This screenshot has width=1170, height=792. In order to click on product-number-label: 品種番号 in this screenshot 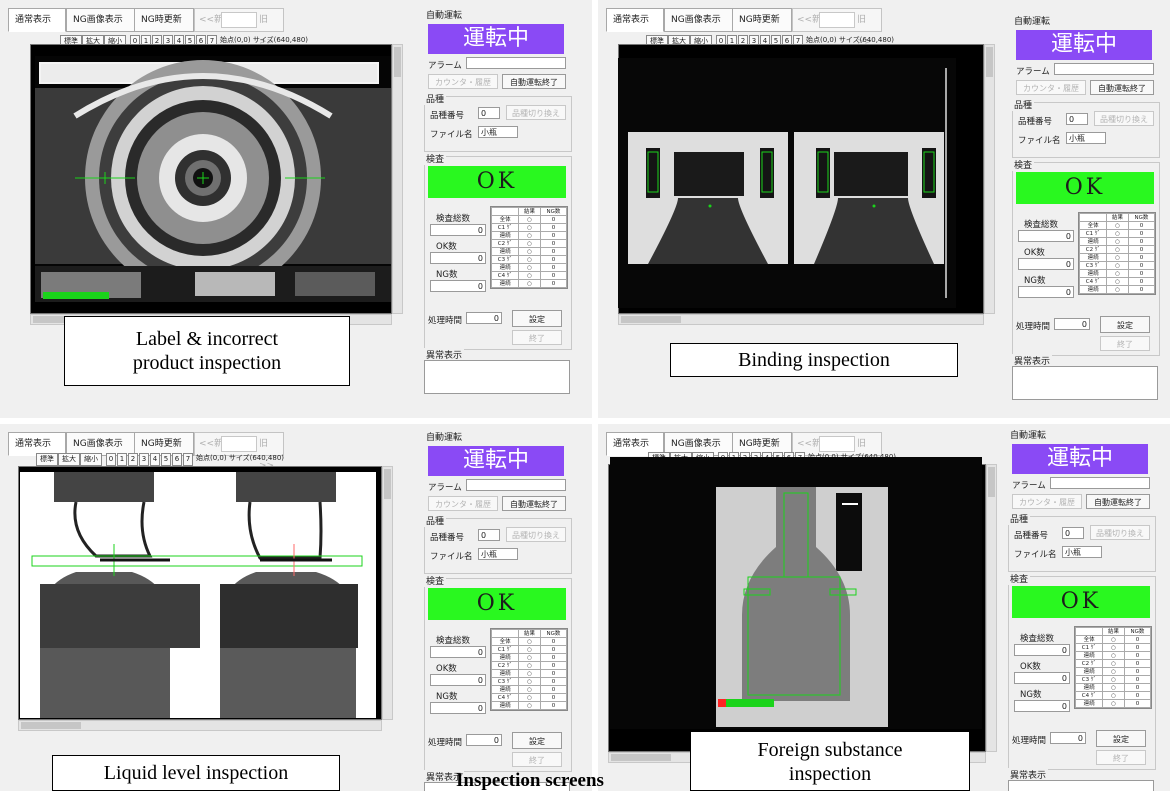, I will do `click(447, 538)`.